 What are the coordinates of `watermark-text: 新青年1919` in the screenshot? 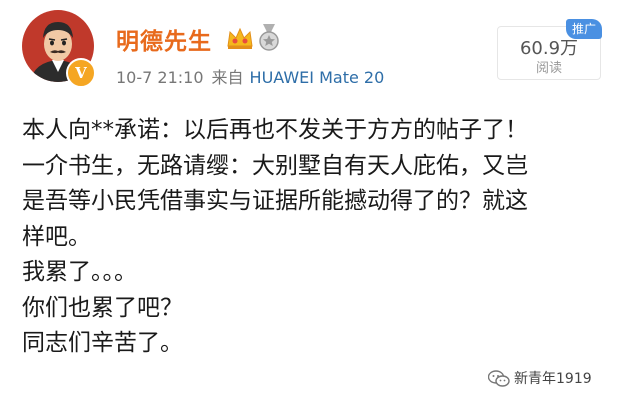 It's located at (553, 379).